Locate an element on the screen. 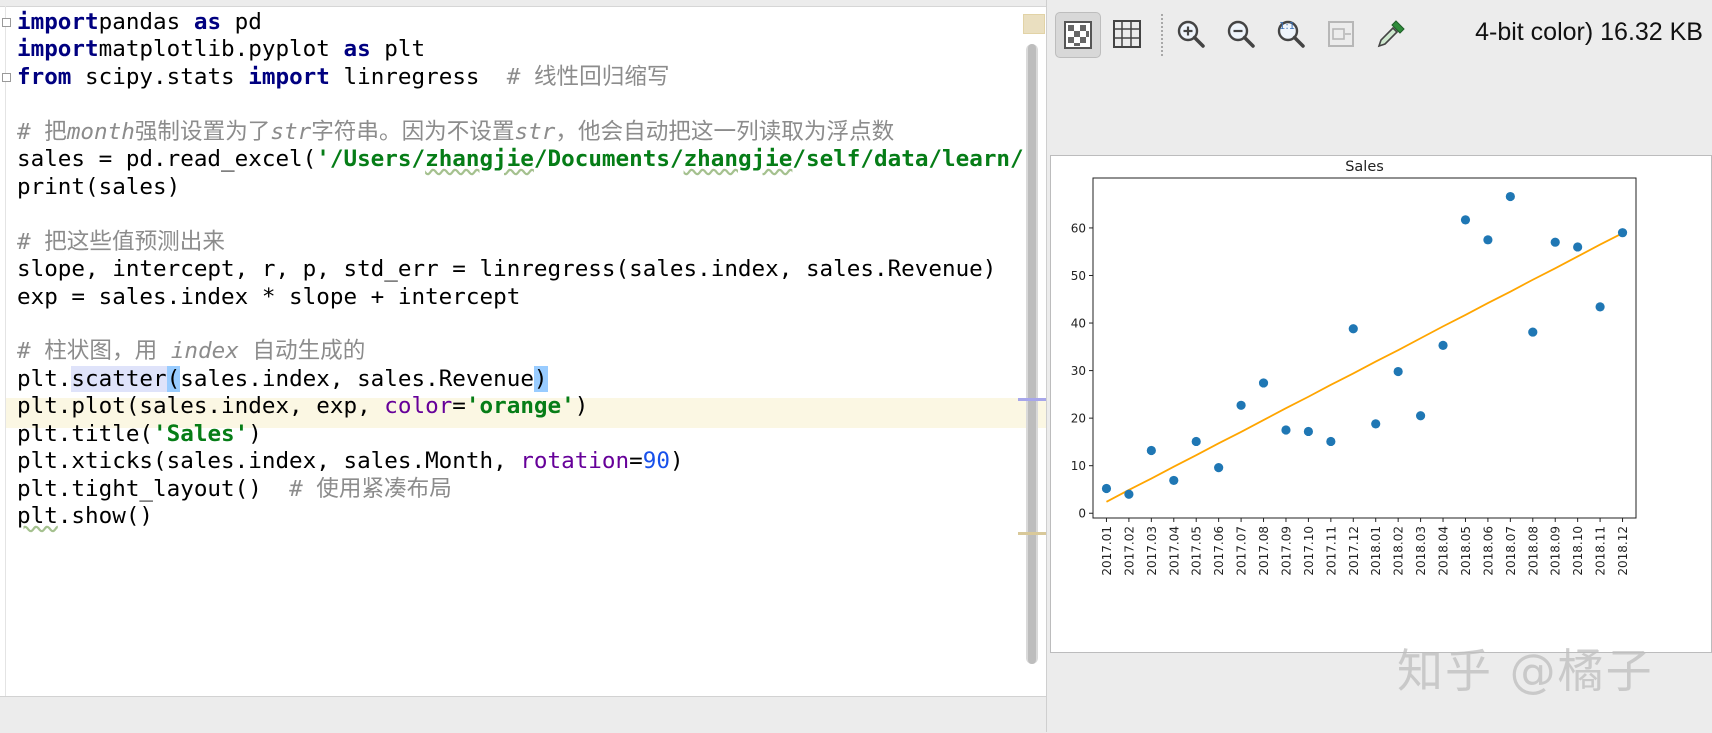 Image resolution: width=1712 pixels, height=733 pixels. code-line: plt.show() is located at coordinates (85, 516).